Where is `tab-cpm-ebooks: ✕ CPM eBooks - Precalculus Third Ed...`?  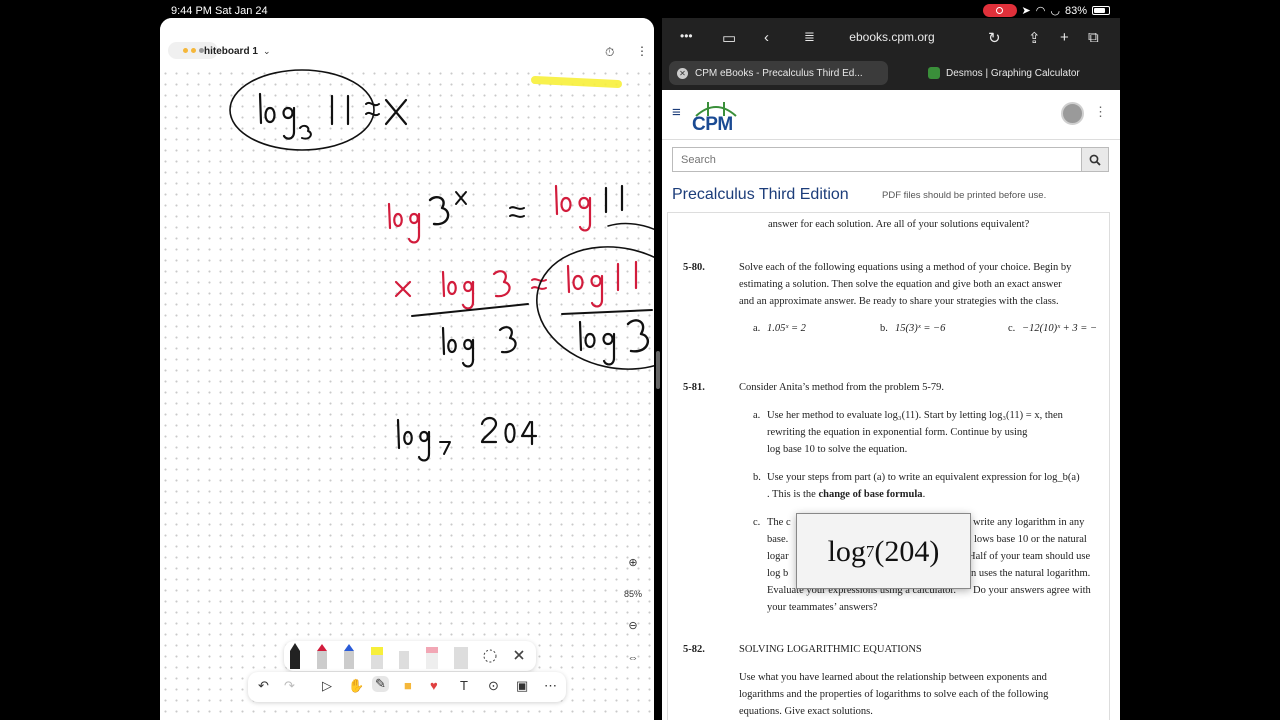 tab-cpm-ebooks: ✕ CPM eBooks - Precalculus Third Ed... is located at coordinates (778, 73).